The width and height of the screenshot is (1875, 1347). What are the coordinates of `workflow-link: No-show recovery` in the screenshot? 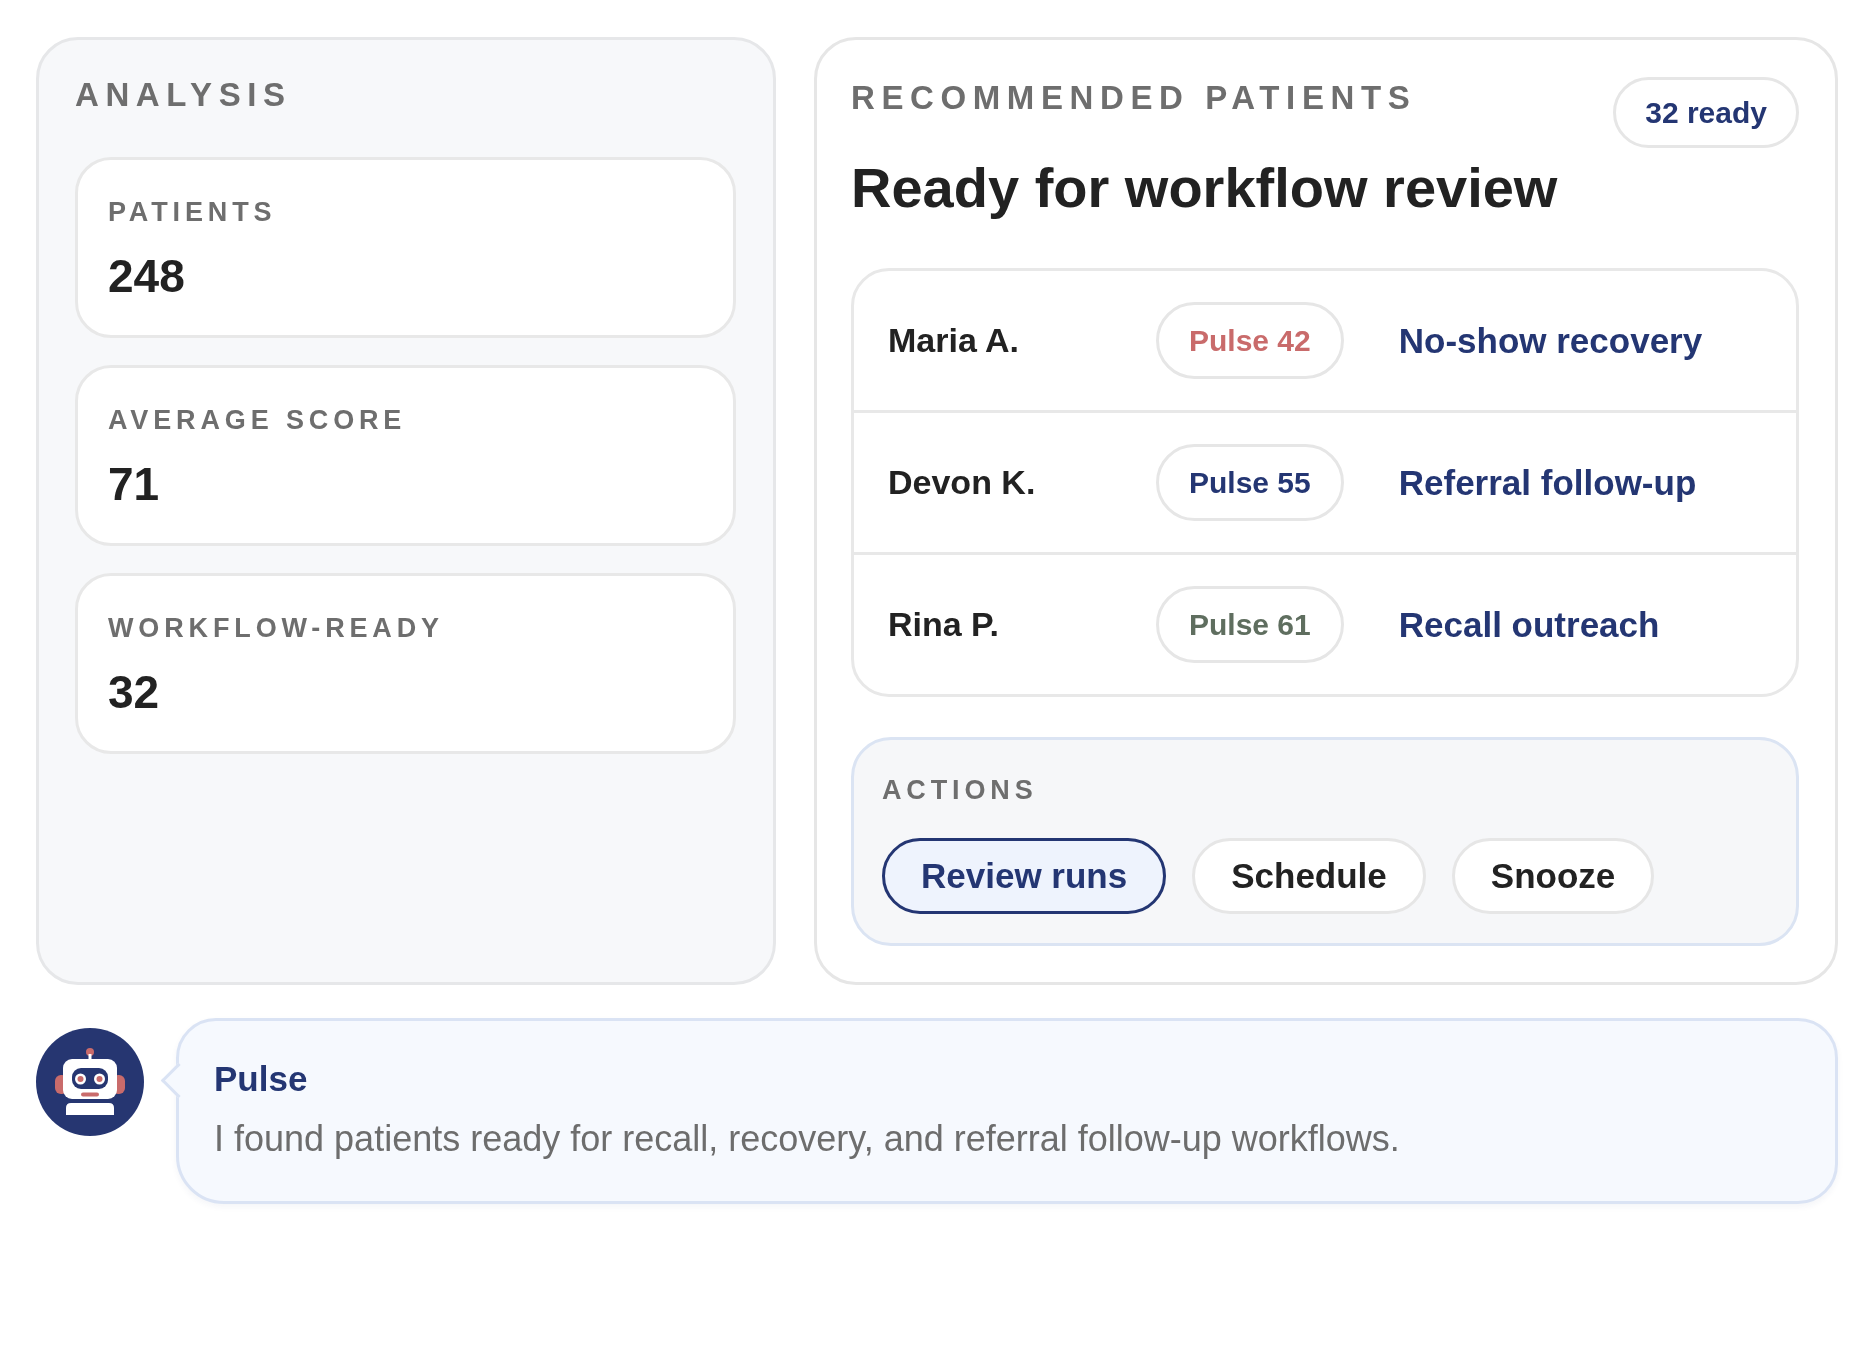 It's located at (1550, 340).